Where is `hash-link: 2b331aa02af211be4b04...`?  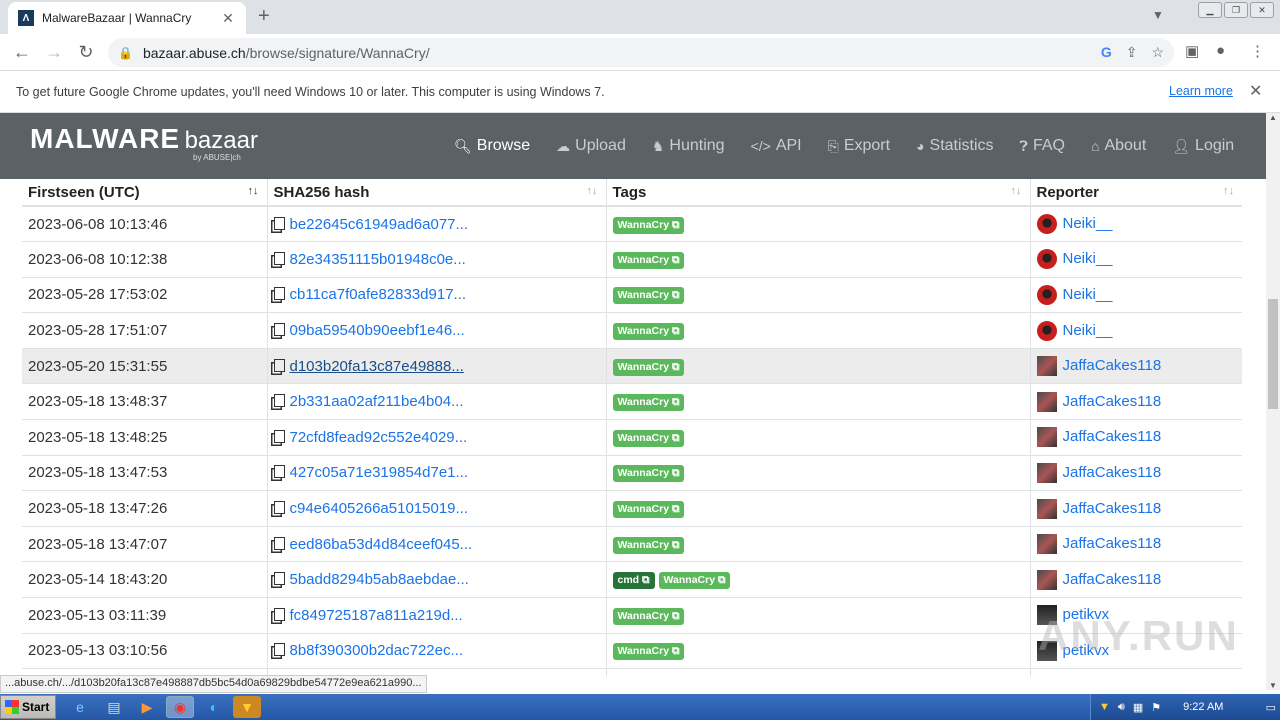
hash-link: 2b331aa02af211be4b04... is located at coordinates (377, 401).